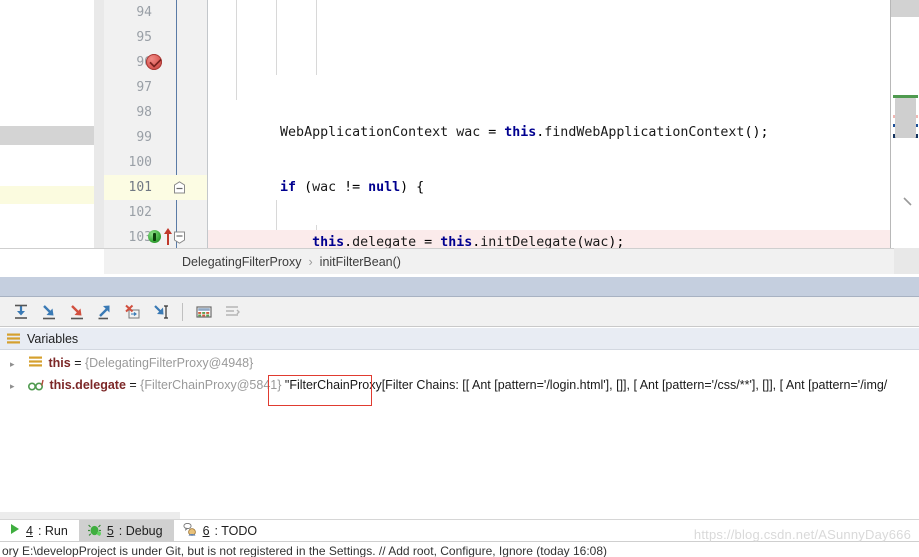 The height and width of the screenshot is (557, 919). Describe the element at coordinates (563, 187) in the screenshot. I see `code-line: if (wac != null) {` at that location.